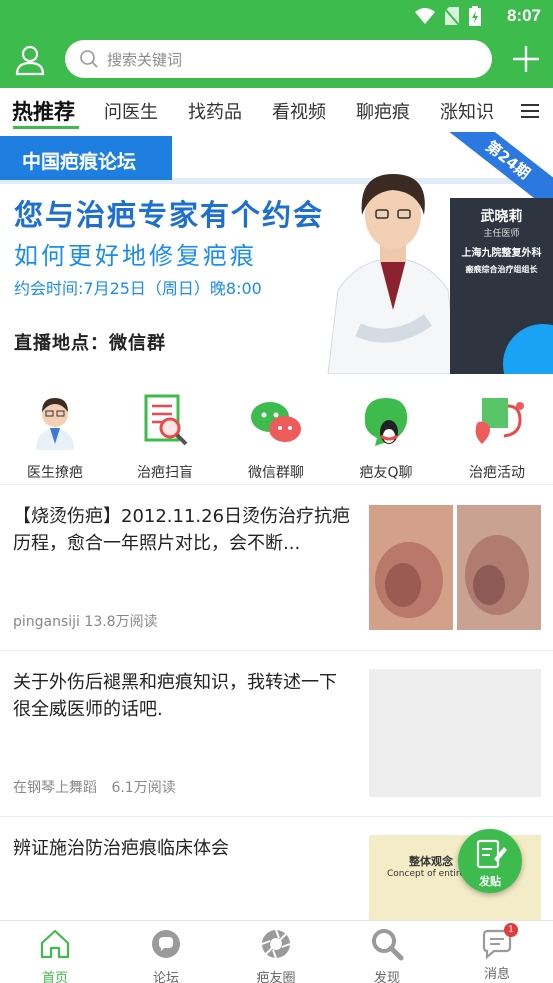 The height and width of the screenshot is (983, 553). I want to click on article-author: pingansiji, so click(46, 622).